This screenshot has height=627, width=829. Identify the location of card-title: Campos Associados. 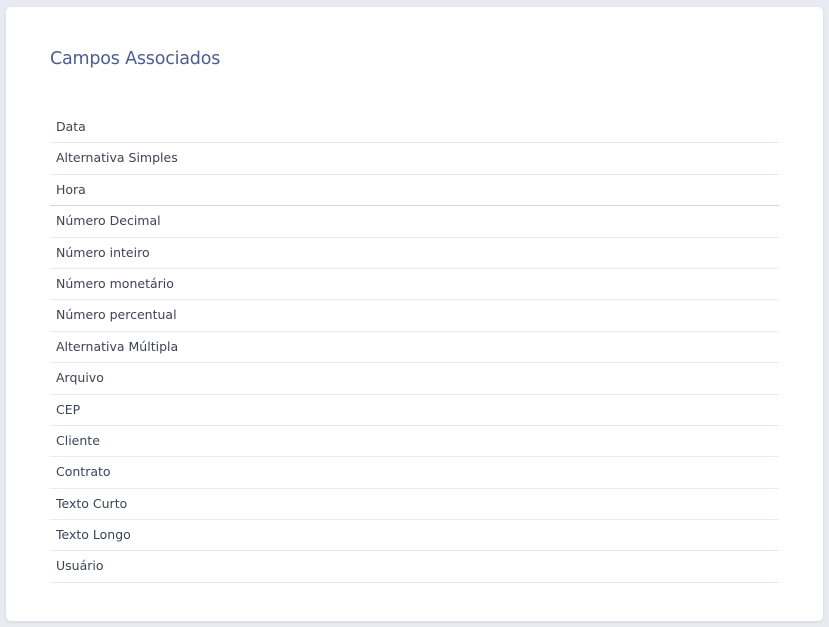
(135, 59).